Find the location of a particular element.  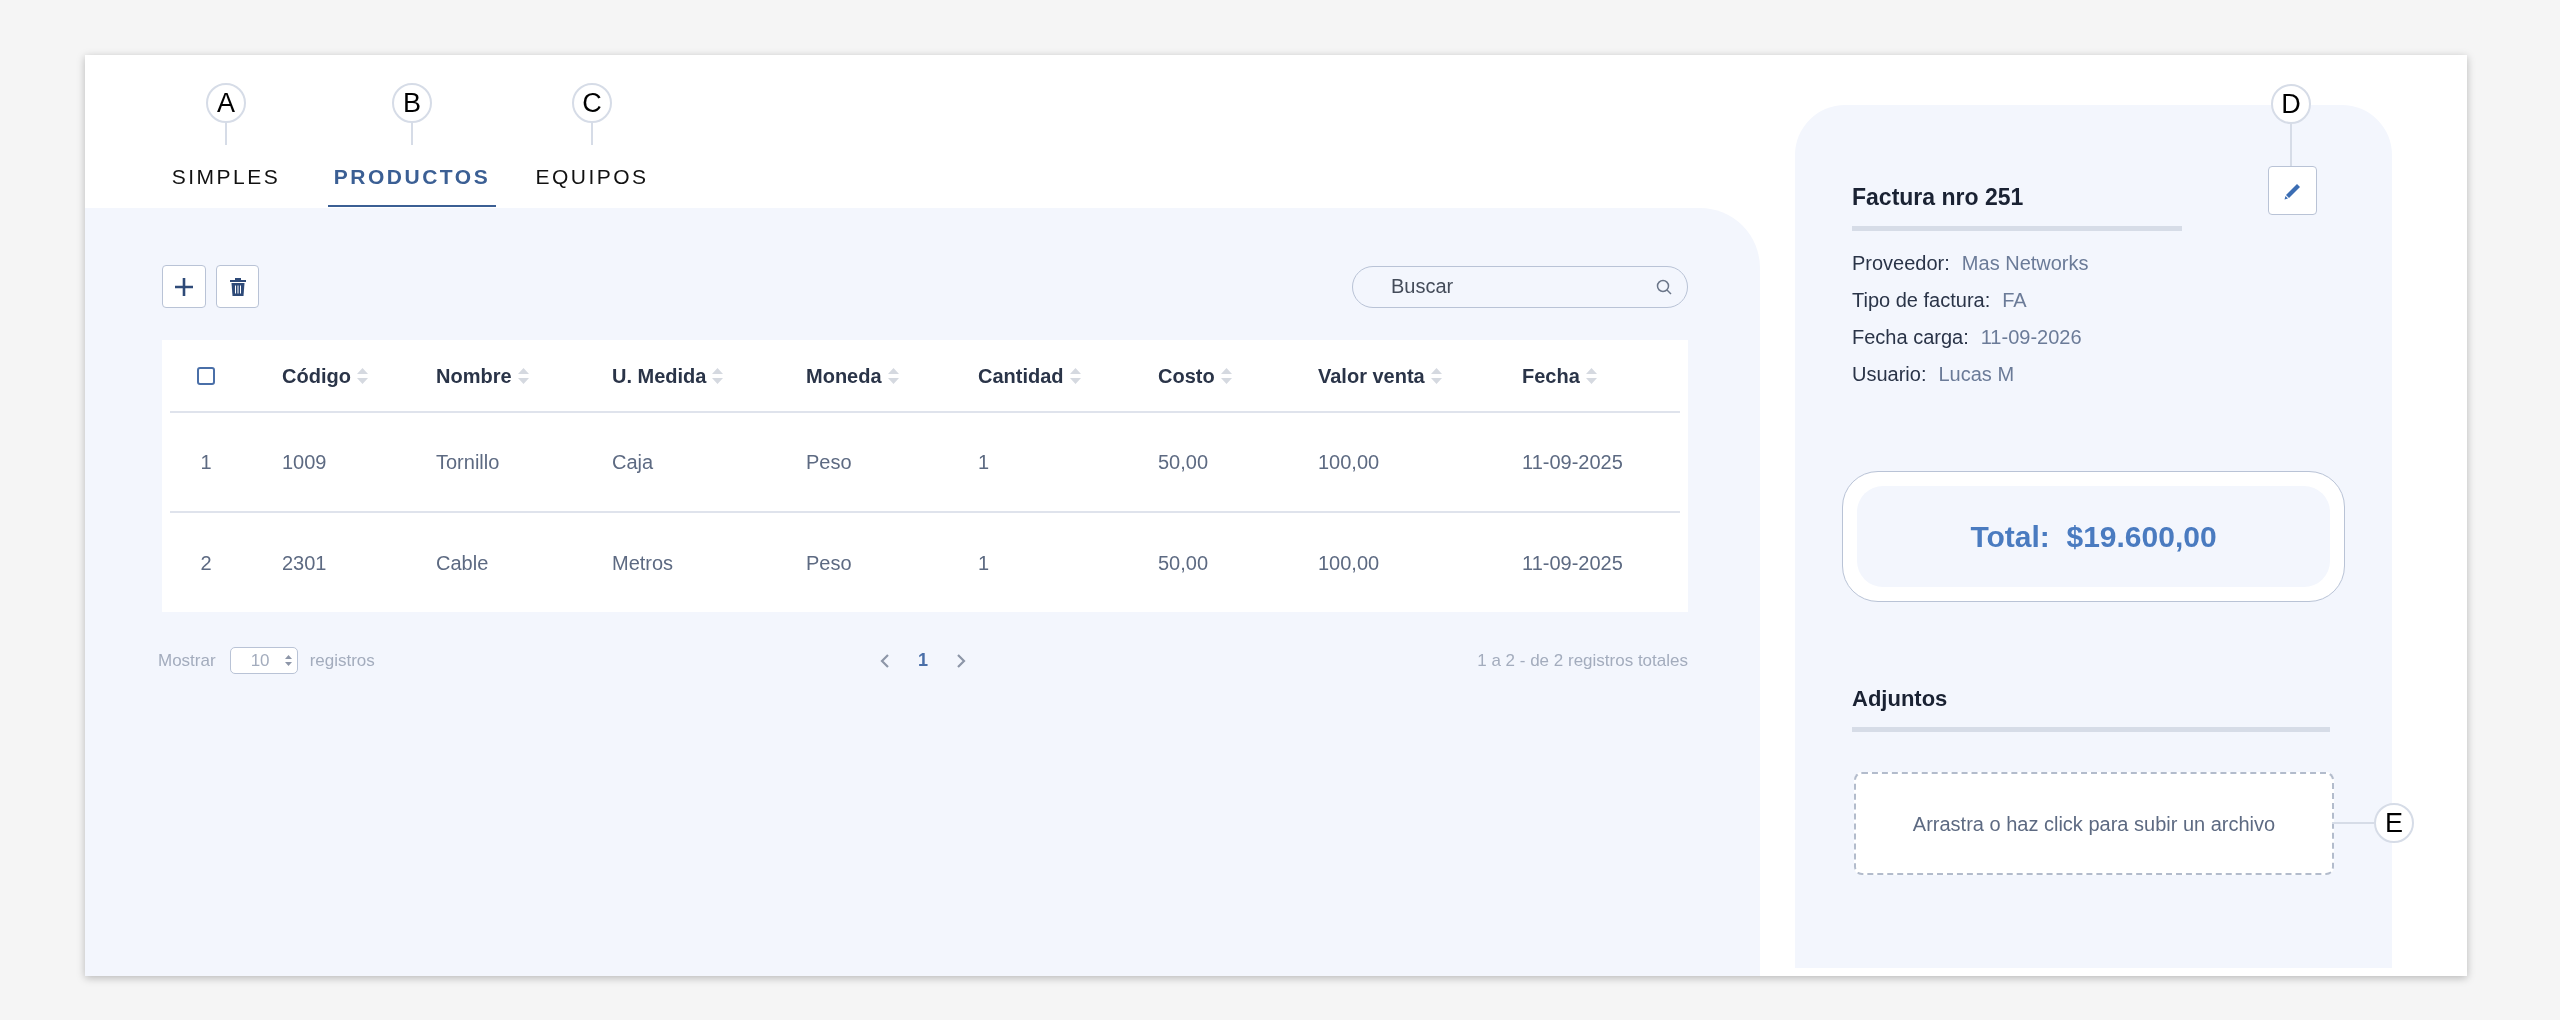

column-header: Código is located at coordinates (316, 375).